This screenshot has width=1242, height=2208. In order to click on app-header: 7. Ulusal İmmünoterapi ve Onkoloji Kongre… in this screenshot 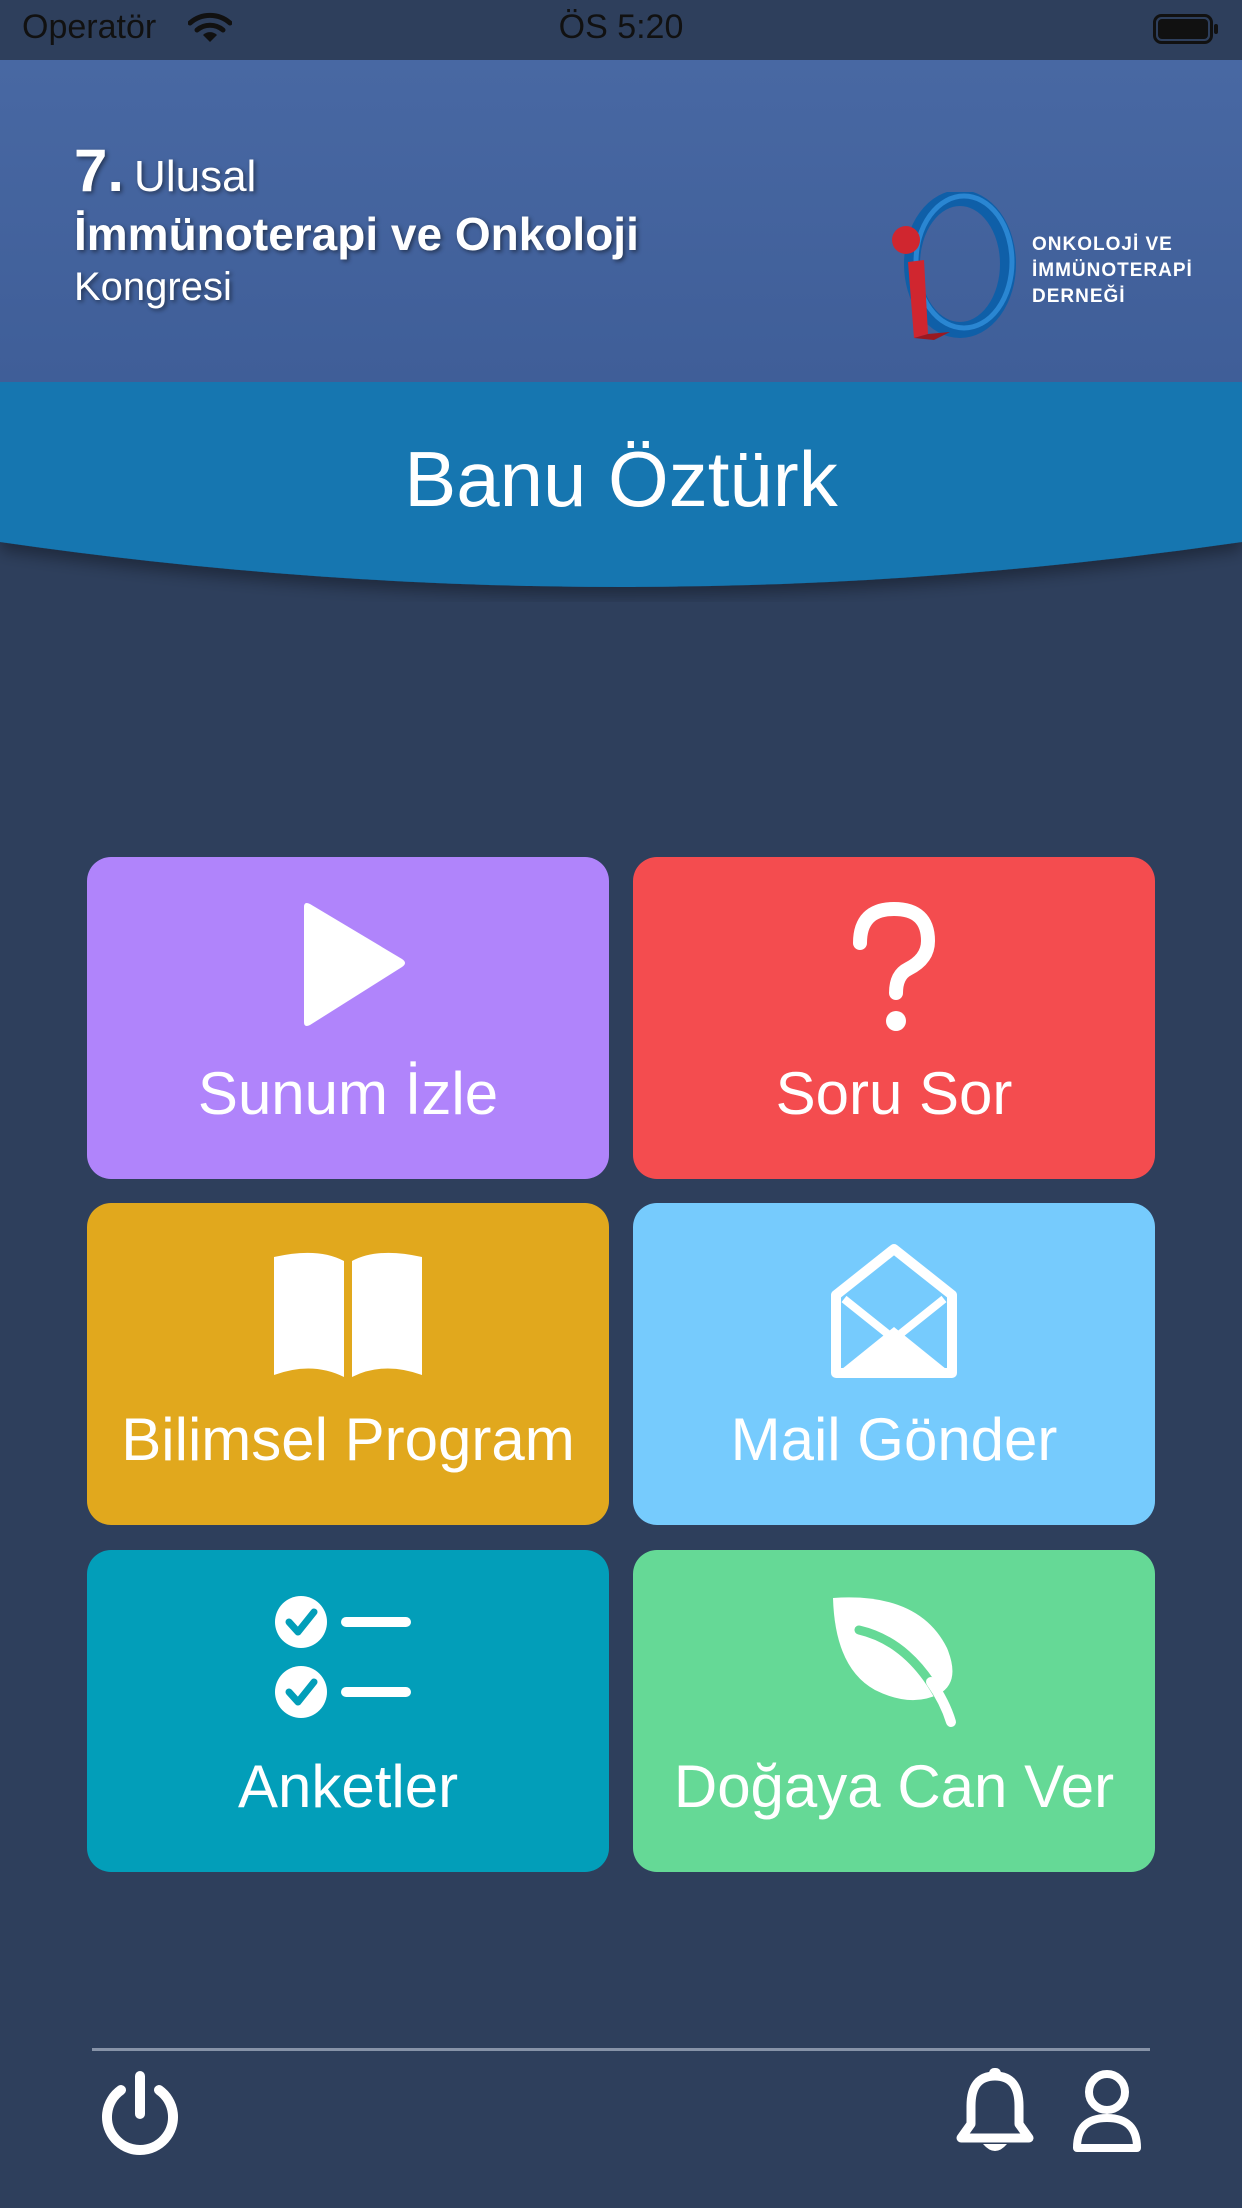, I will do `click(621, 221)`.